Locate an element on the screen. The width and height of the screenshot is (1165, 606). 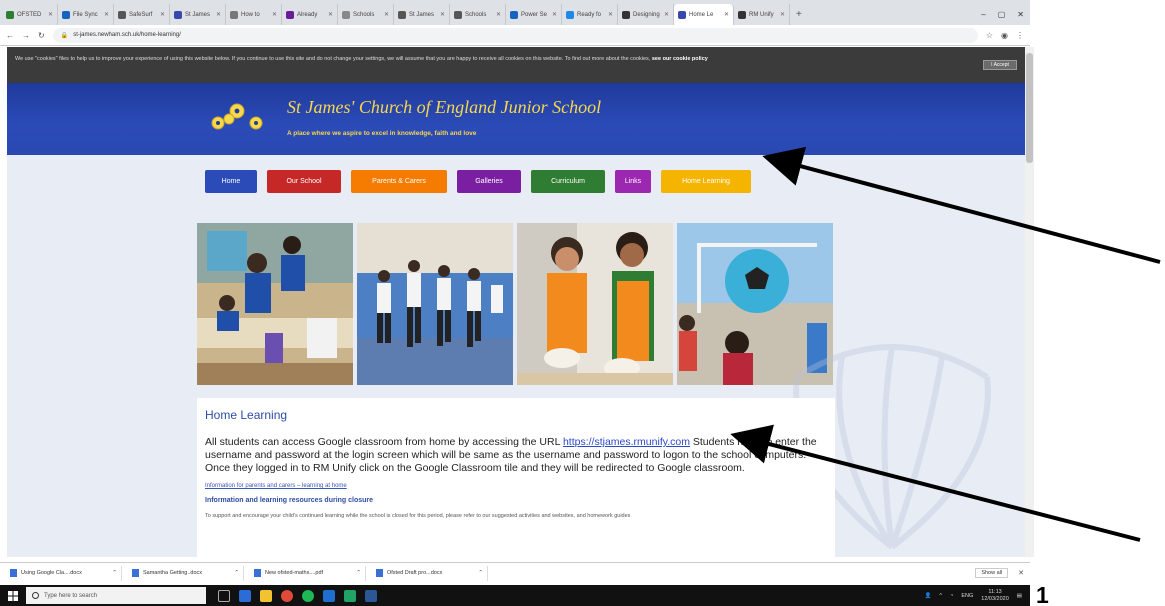
reload-icon: ↻ is located at coordinates (41, 35).